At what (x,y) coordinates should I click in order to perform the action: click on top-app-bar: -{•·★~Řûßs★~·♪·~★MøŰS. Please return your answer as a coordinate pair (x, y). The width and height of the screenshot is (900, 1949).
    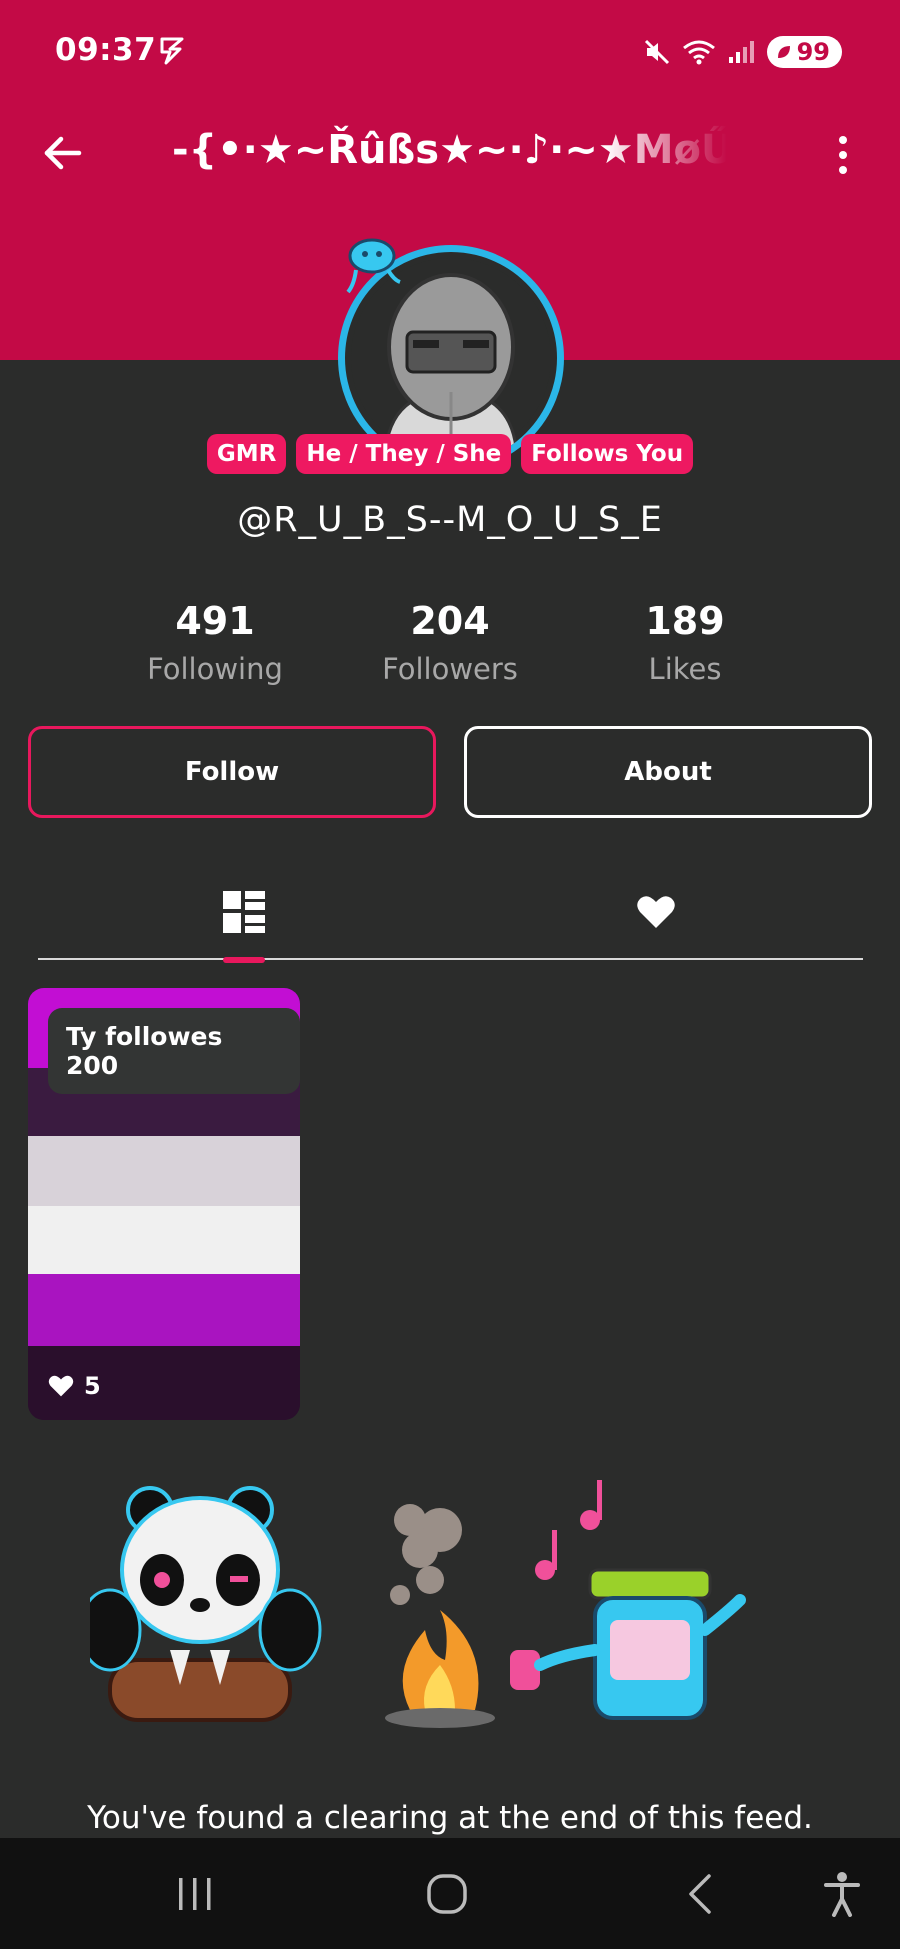
    Looking at the image, I should click on (450, 150).